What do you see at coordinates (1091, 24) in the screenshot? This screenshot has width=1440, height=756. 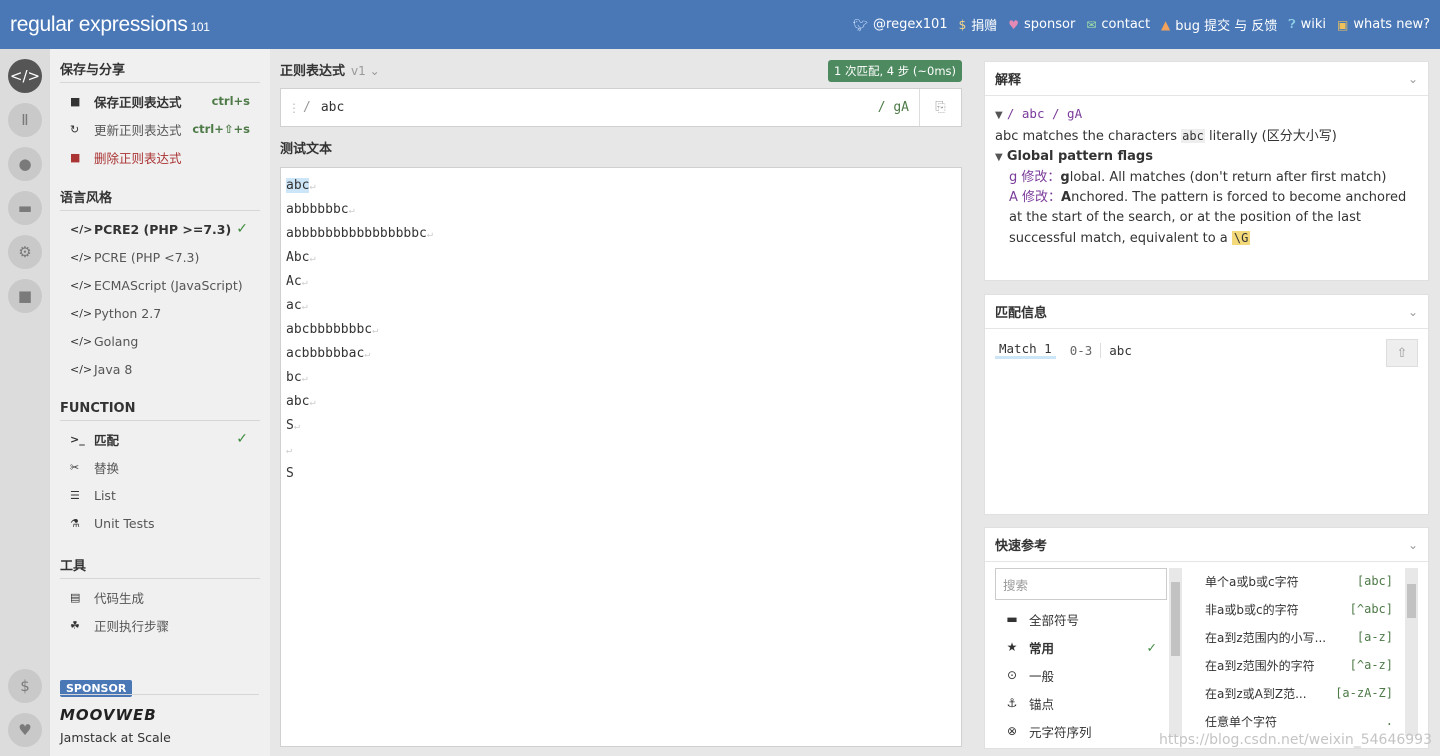 I see `mail-icon: ✉` at bounding box center [1091, 24].